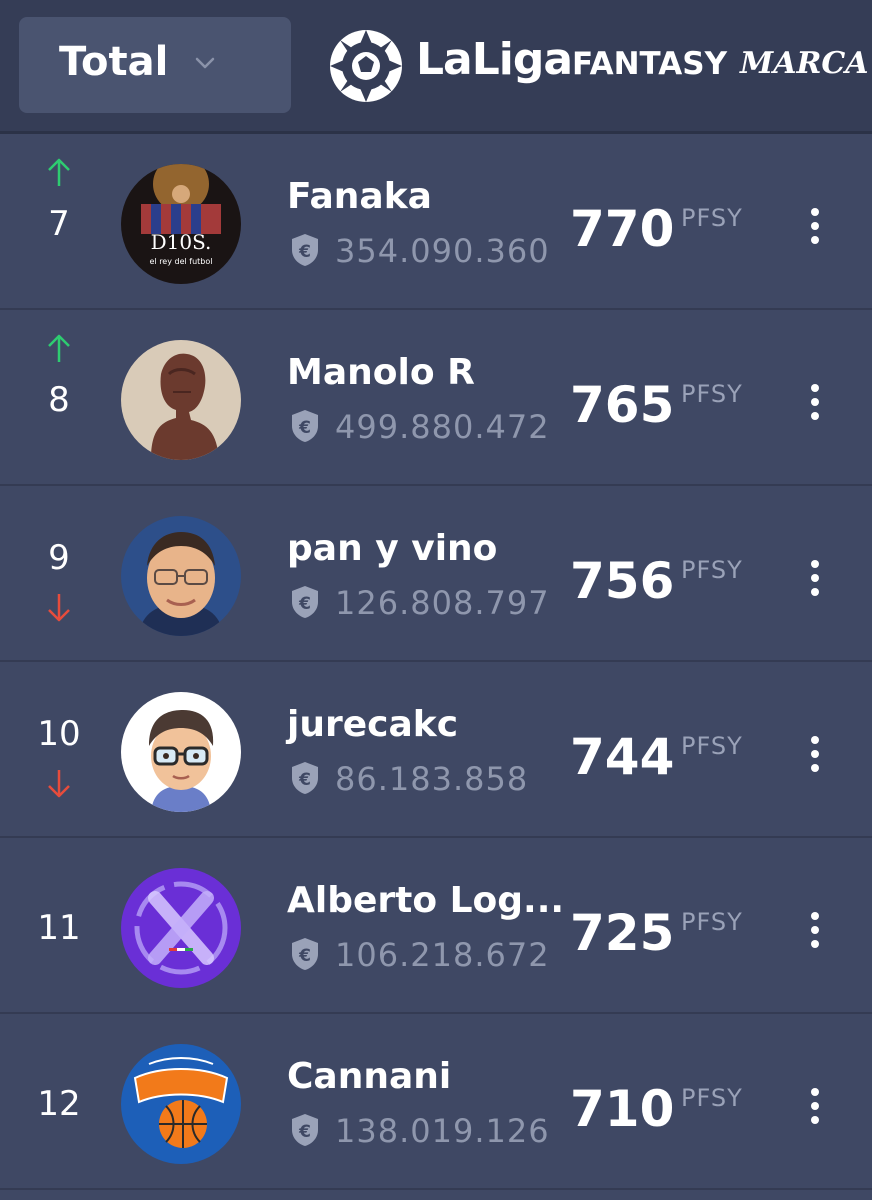  What do you see at coordinates (494, 59) in the screenshot?
I see `laliga-wordmark: LaLiga` at bounding box center [494, 59].